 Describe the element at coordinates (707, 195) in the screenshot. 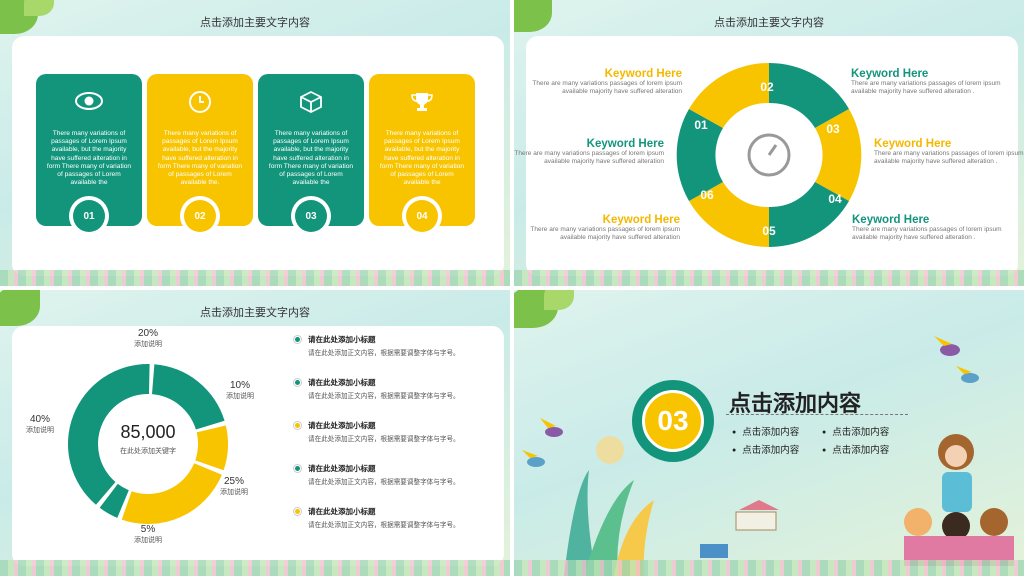

I see `segment-label: 06` at that location.